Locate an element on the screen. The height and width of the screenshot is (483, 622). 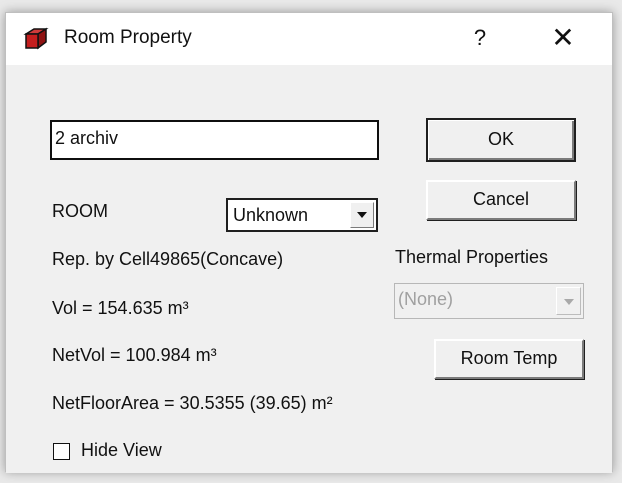
volume-text: Vol = 154.635 m³ is located at coordinates (120, 308).